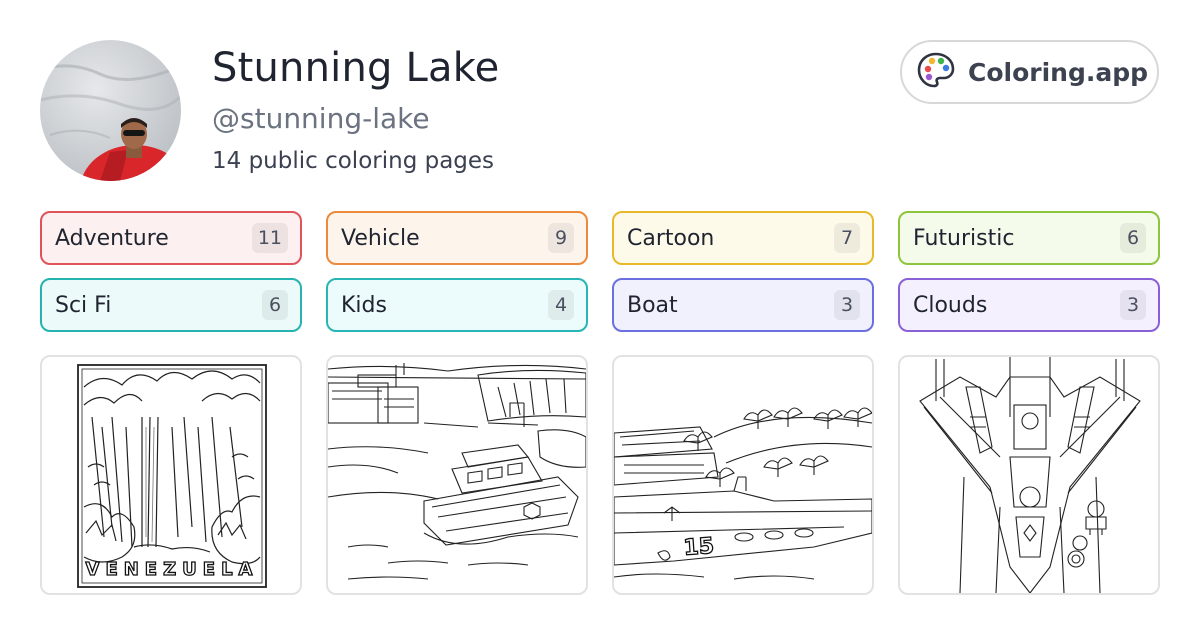 The width and height of the screenshot is (1200, 630). I want to click on tag-count-badge: 7, so click(847, 238).